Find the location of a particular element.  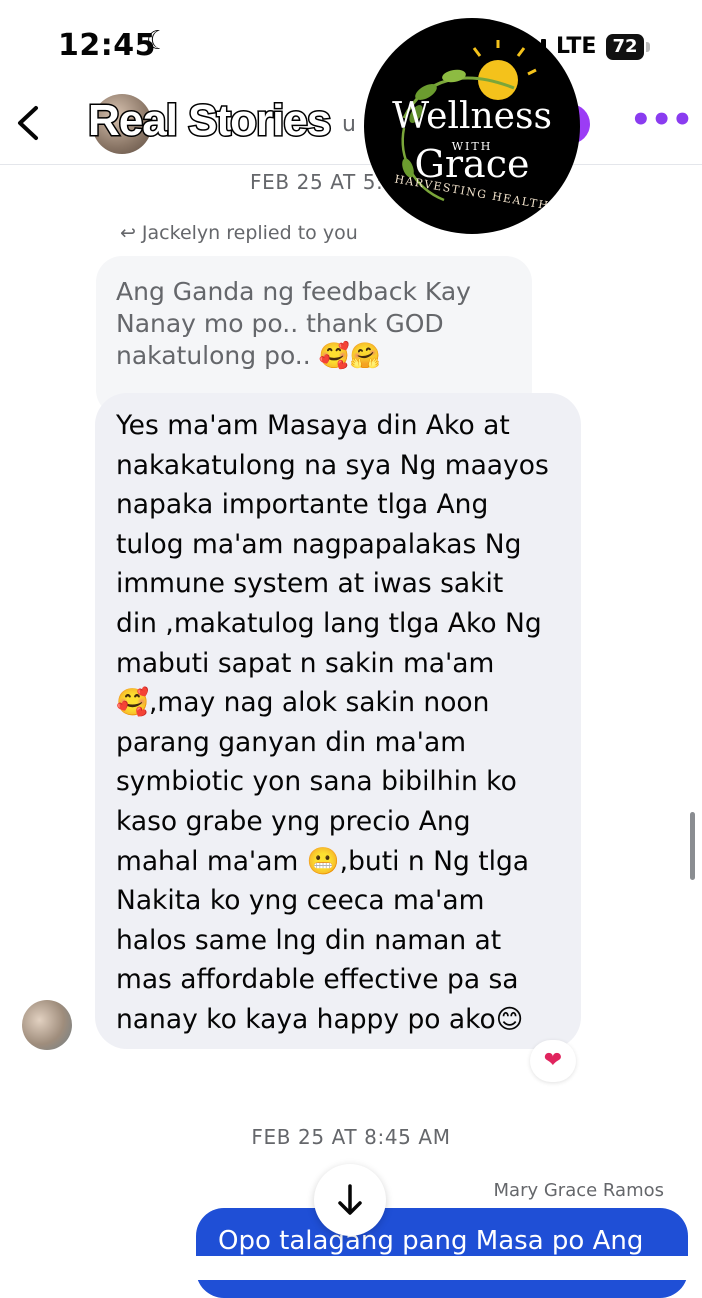

bottom-clip is located at coordinates (351, 1268).